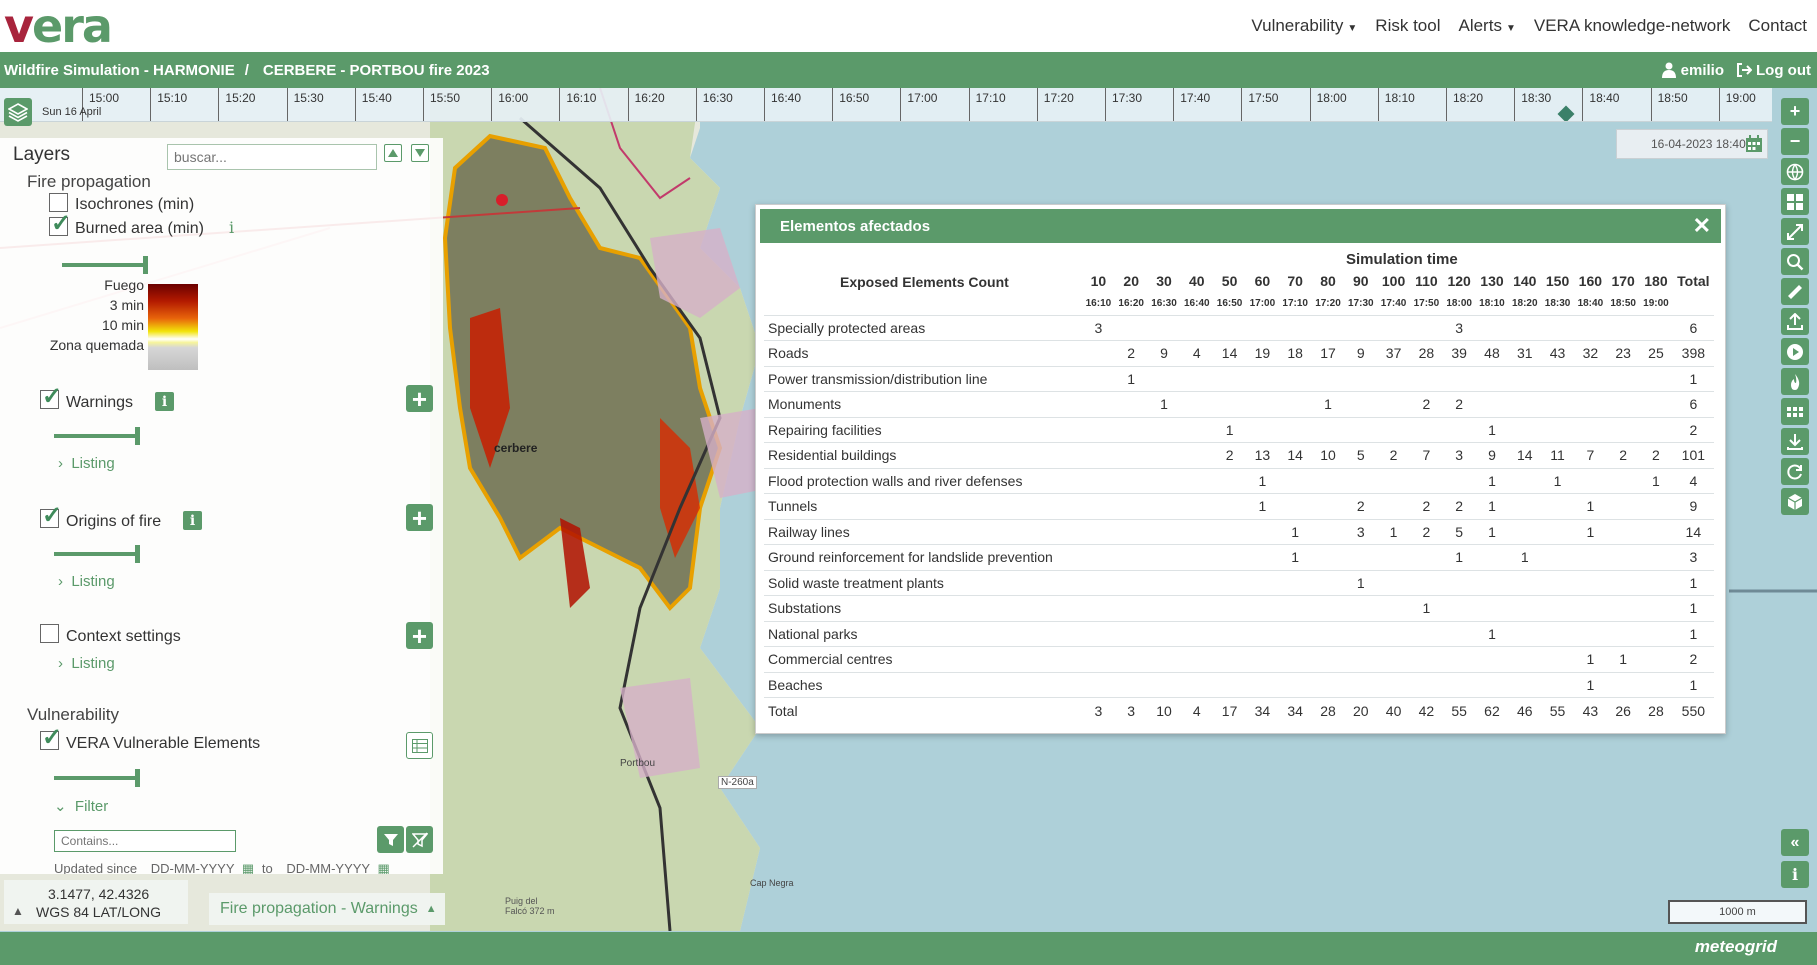 The width and height of the screenshot is (1817, 965). What do you see at coordinates (49, 633) in the screenshot?
I see `context-settings-checkbox` at bounding box center [49, 633].